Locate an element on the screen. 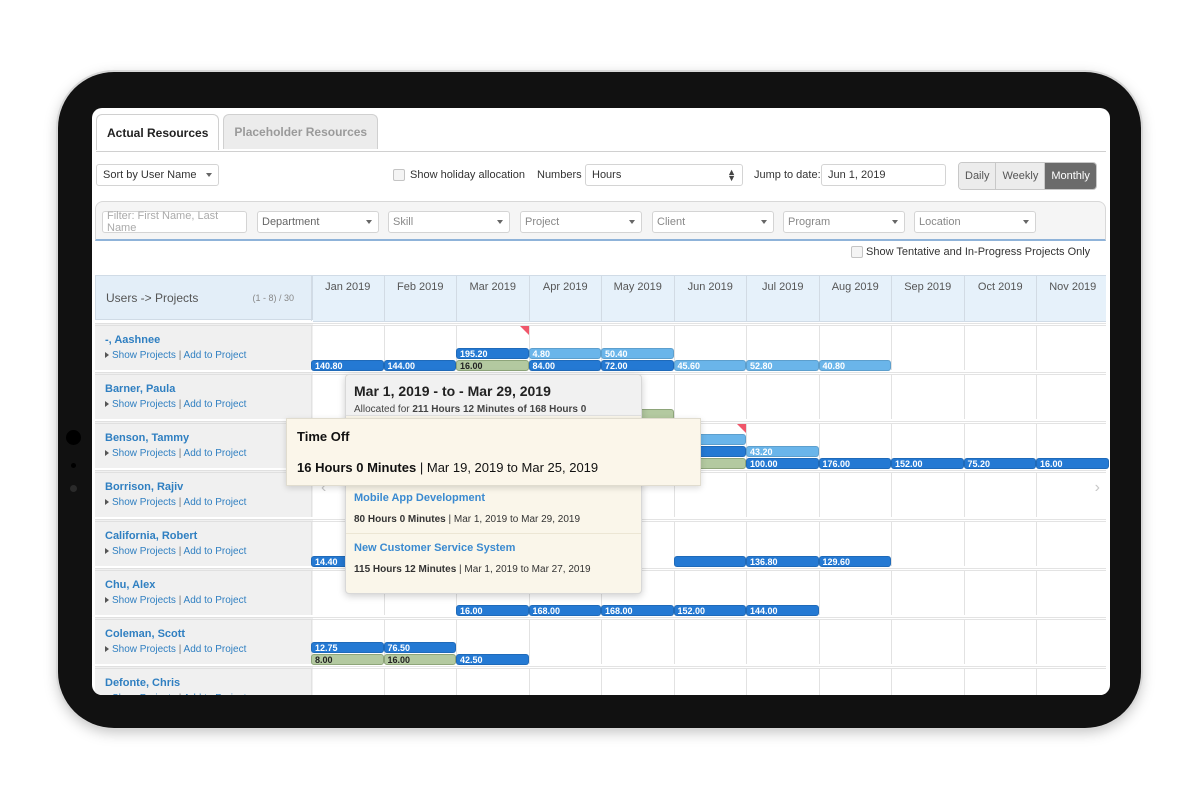 The image size is (1200, 800). user-name-link: Coleman, Scott is located at coordinates (145, 634).